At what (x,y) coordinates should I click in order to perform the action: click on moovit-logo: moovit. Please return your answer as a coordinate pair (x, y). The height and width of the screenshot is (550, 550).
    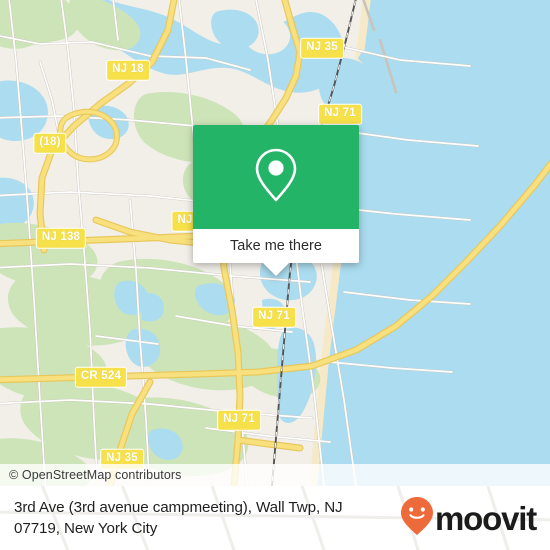
    Looking at the image, I should click on (468, 518).